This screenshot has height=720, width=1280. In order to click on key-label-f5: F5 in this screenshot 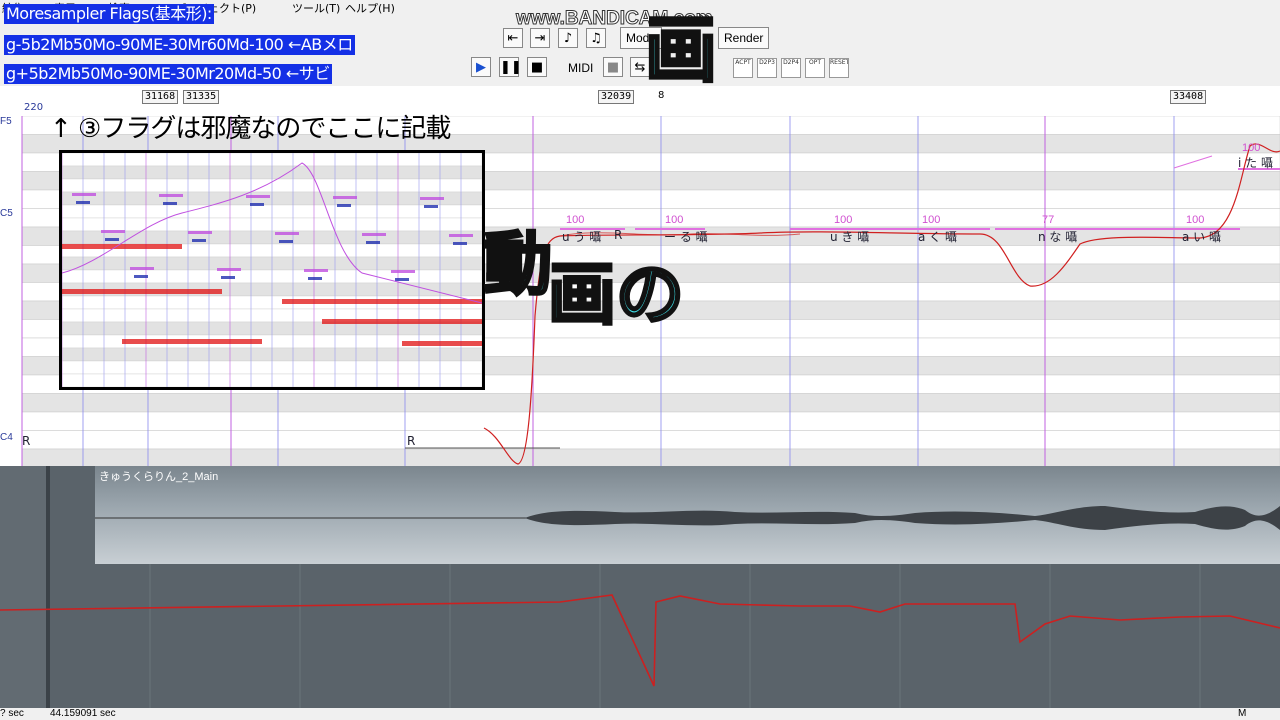, I will do `click(6, 121)`.